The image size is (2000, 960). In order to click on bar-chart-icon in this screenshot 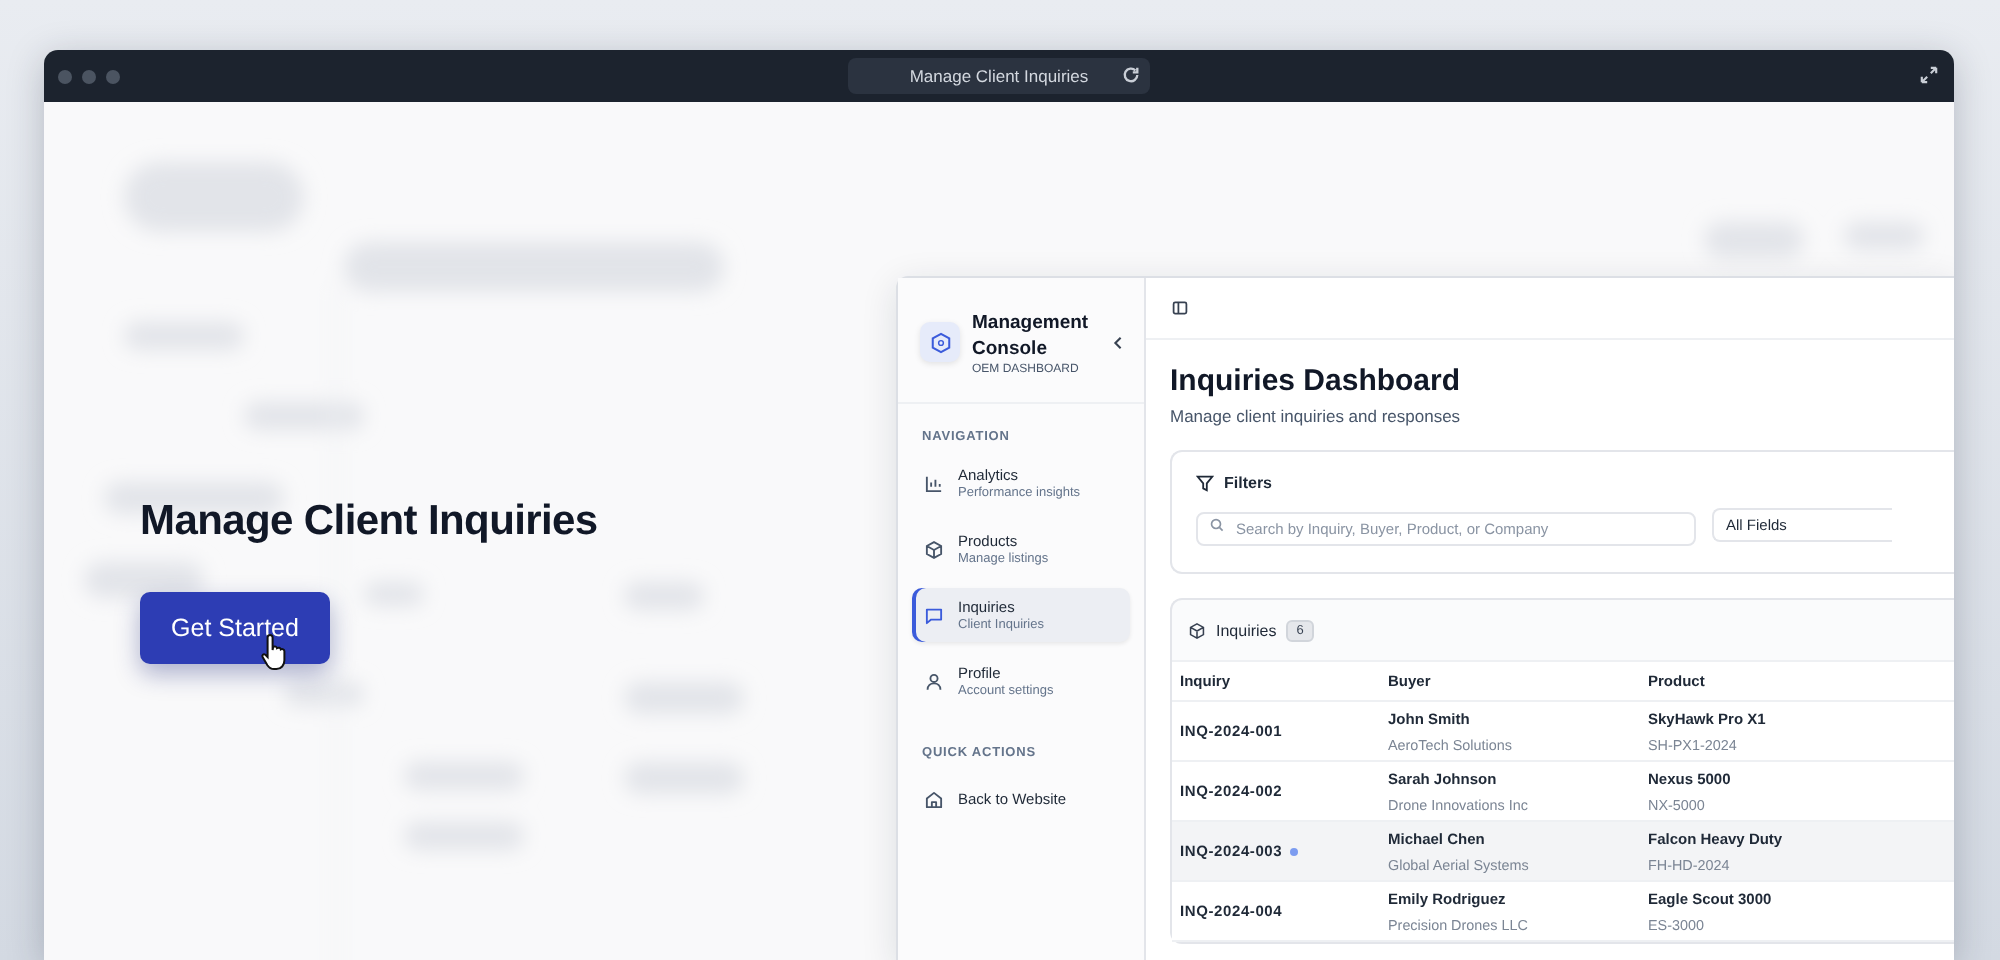, I will do `click(934, 483)`.